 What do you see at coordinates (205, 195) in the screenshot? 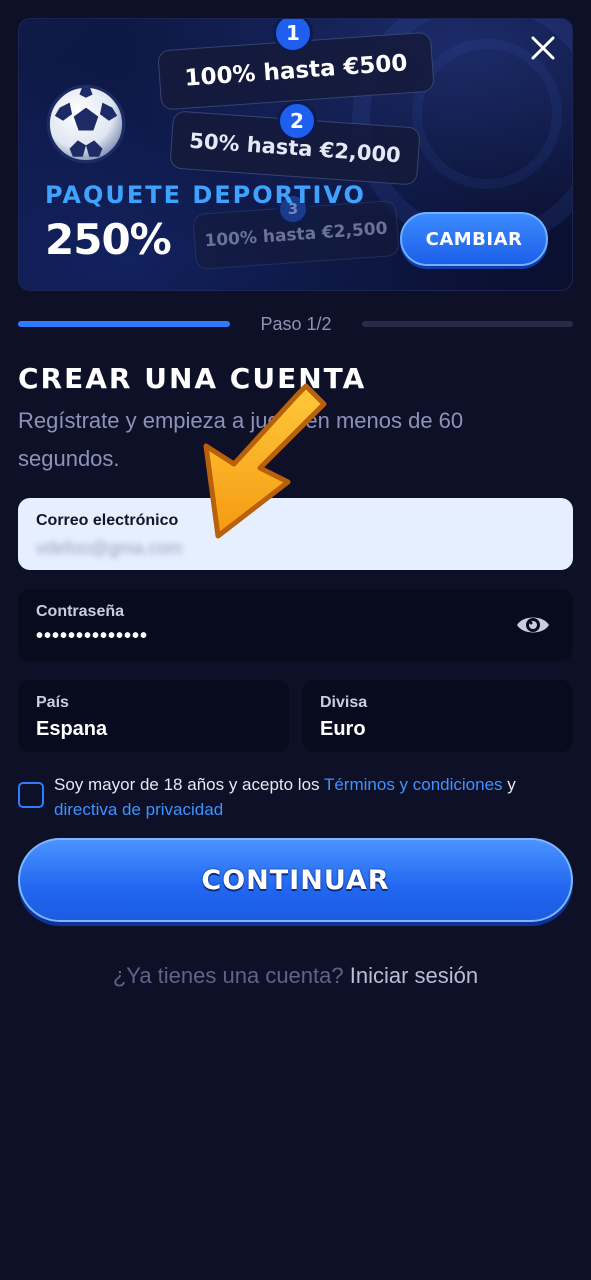
I see `package-title: PAQUETE DEPORTIVO` at bounding box center [205, 195].